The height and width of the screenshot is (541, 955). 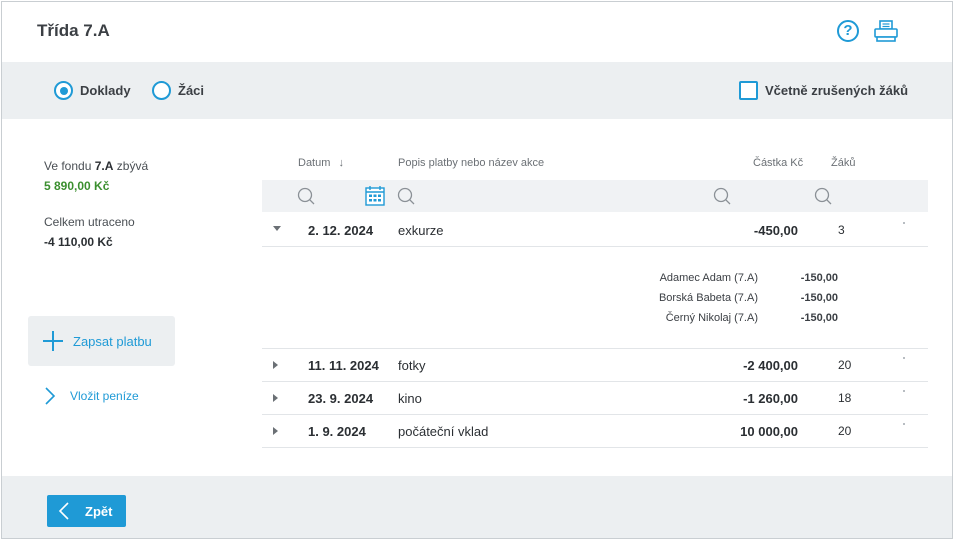 I want to click on search-students-icon, so click(x=823, y=196).